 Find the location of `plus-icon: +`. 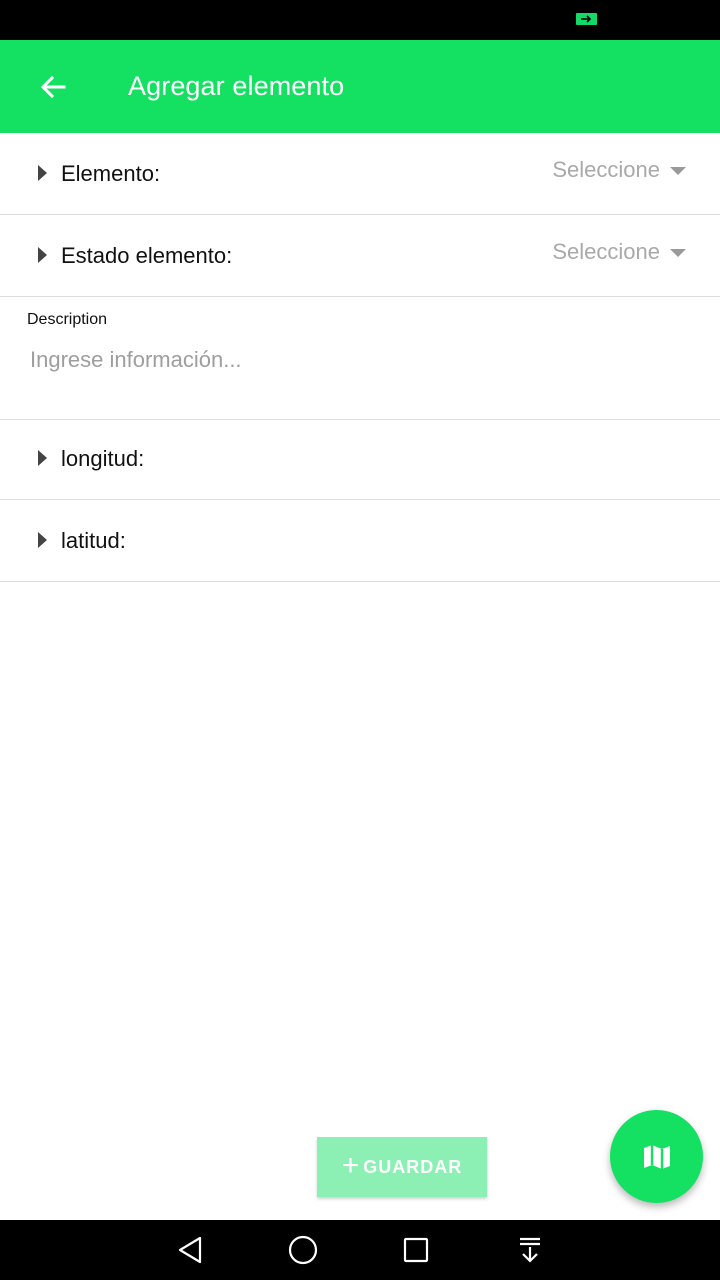

plus-icon: + is located at coordinates (350, 1165).